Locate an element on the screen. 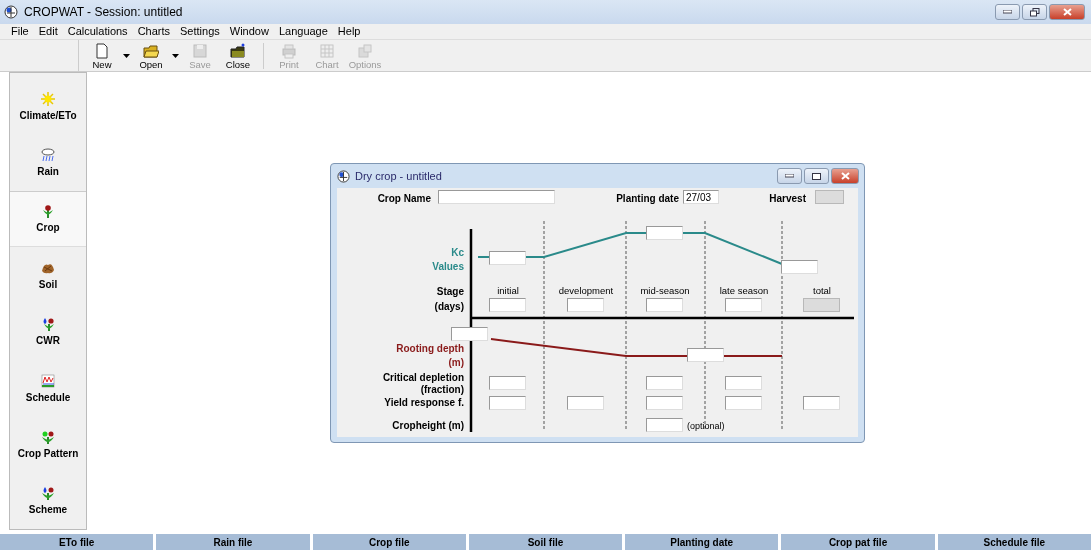 This screenshot has height=550, width=1091. restore-icon is located at coordinates (1034, 12).